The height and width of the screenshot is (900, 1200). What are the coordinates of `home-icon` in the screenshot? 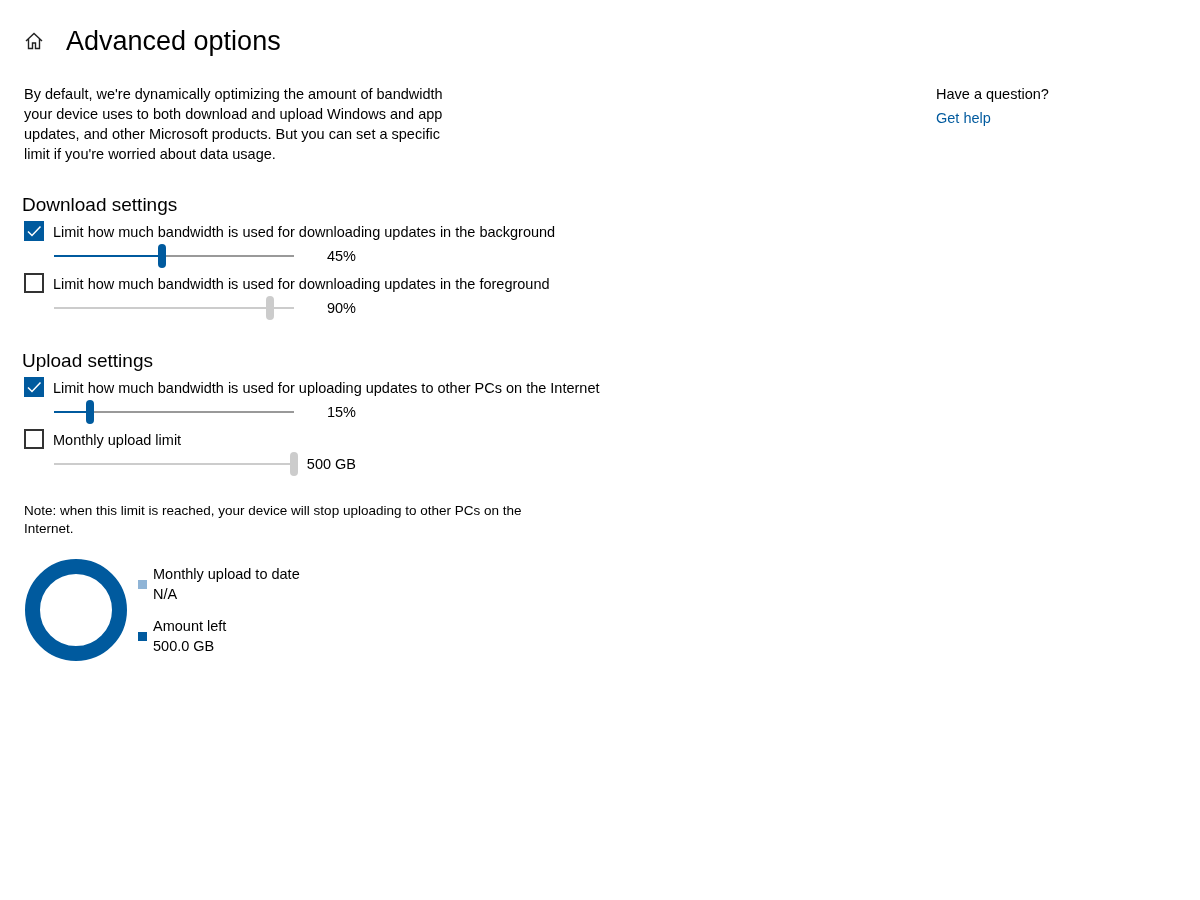 It's located at (34, 41).